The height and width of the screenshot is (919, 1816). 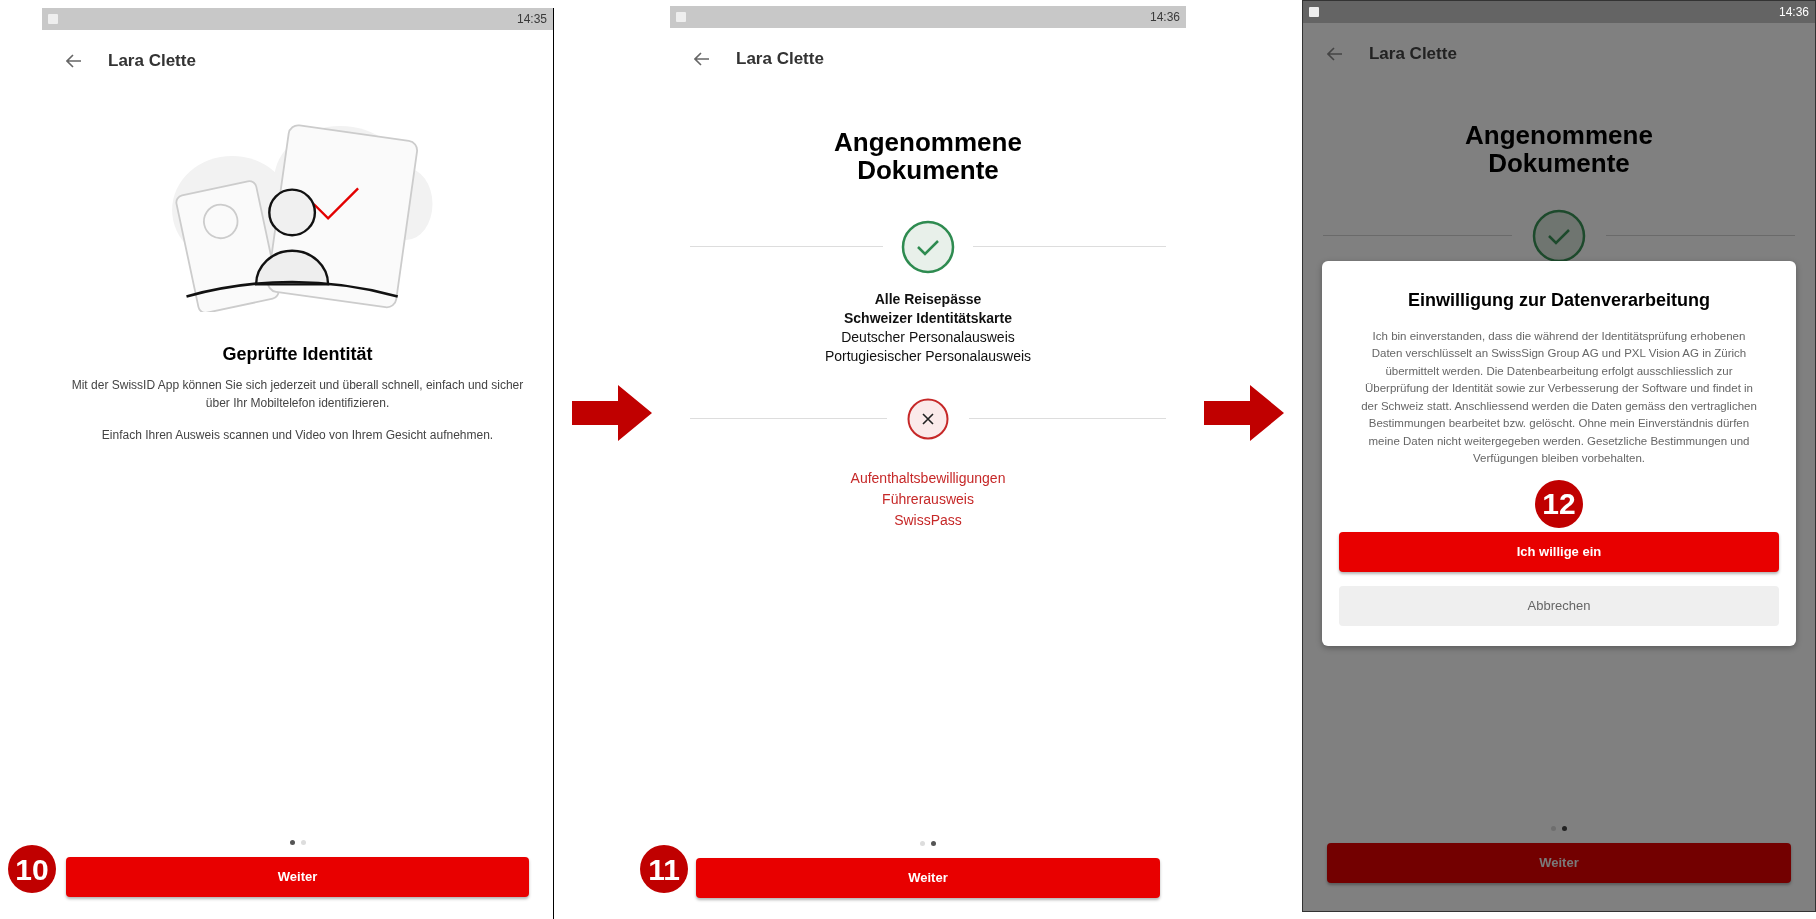 What do you see at coordinates (1559, 503) in the screenshot?
I see `step-number-badge: 12` at bounding box center [1559, 503].